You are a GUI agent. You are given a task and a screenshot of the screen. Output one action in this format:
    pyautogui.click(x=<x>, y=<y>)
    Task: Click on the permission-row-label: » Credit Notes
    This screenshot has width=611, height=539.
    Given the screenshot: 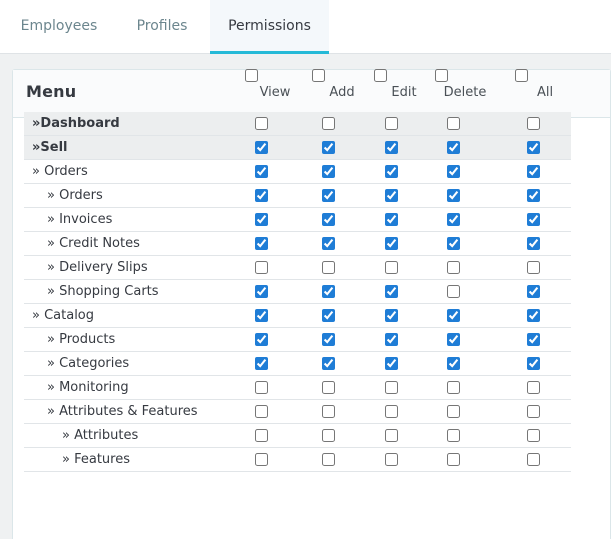 What is the action you would take?
    pyautogui.click(x=93, y=243)
    